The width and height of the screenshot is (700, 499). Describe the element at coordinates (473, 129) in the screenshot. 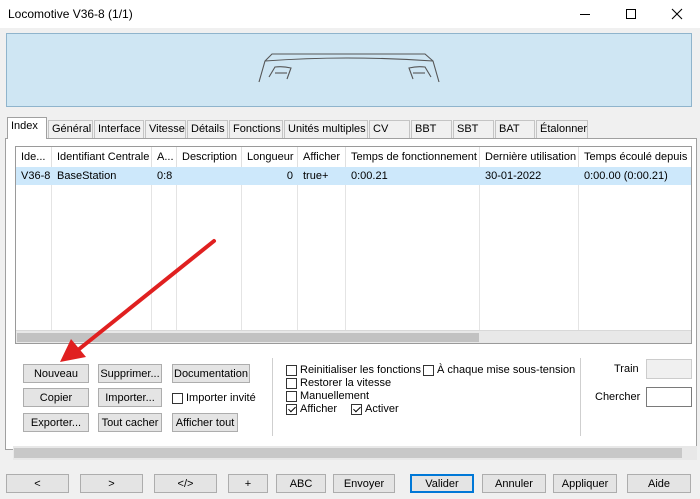

I see `tab-sbt: SBT` at that location.